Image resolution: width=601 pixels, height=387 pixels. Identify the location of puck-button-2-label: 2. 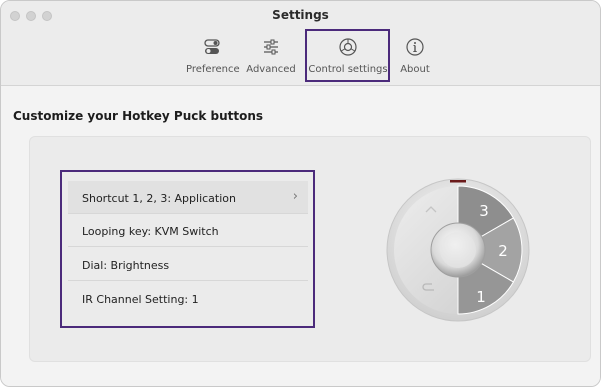
(503, 251).